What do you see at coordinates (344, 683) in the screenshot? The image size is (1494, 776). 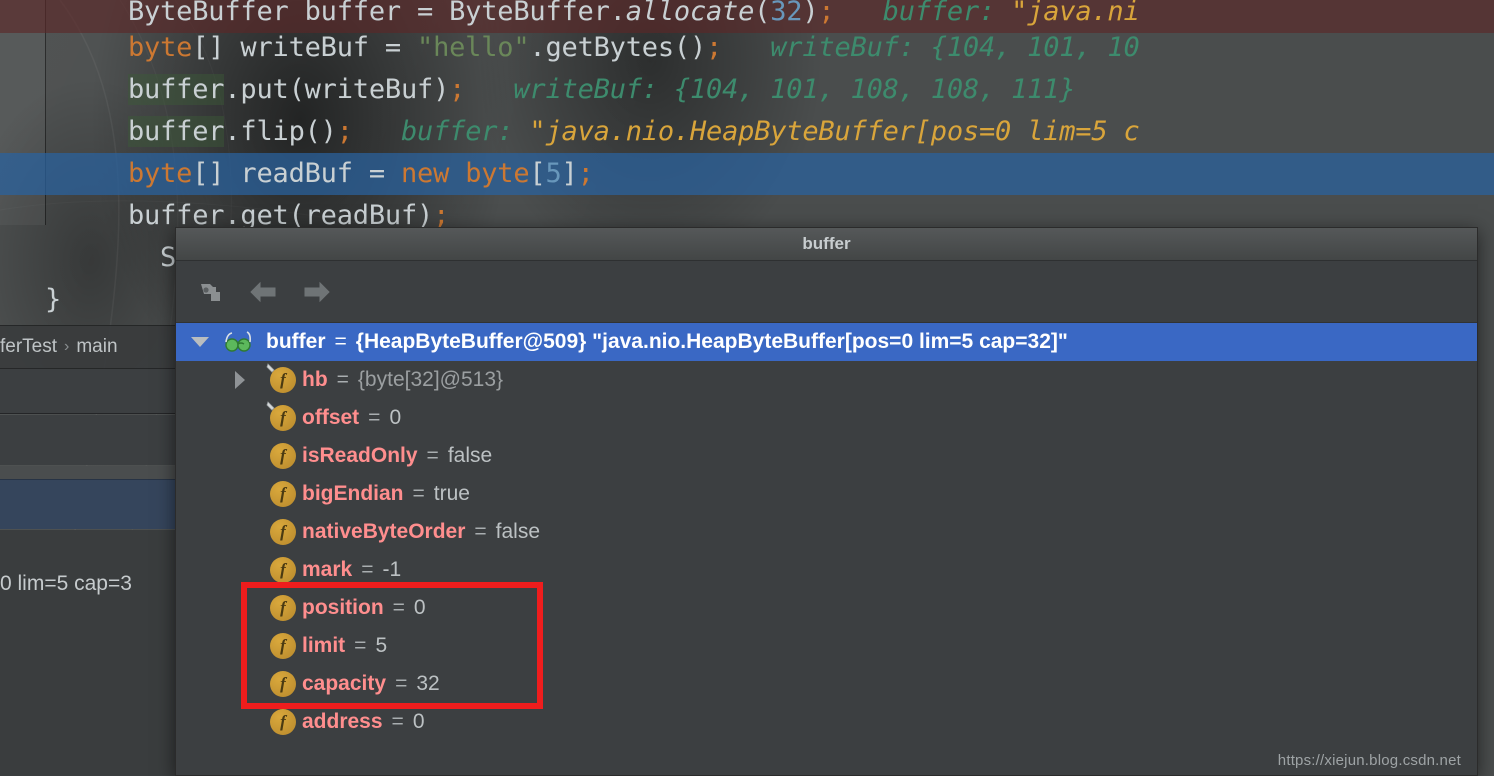 I see `tree-row-name: capacity` at bounding box center [344, 683].